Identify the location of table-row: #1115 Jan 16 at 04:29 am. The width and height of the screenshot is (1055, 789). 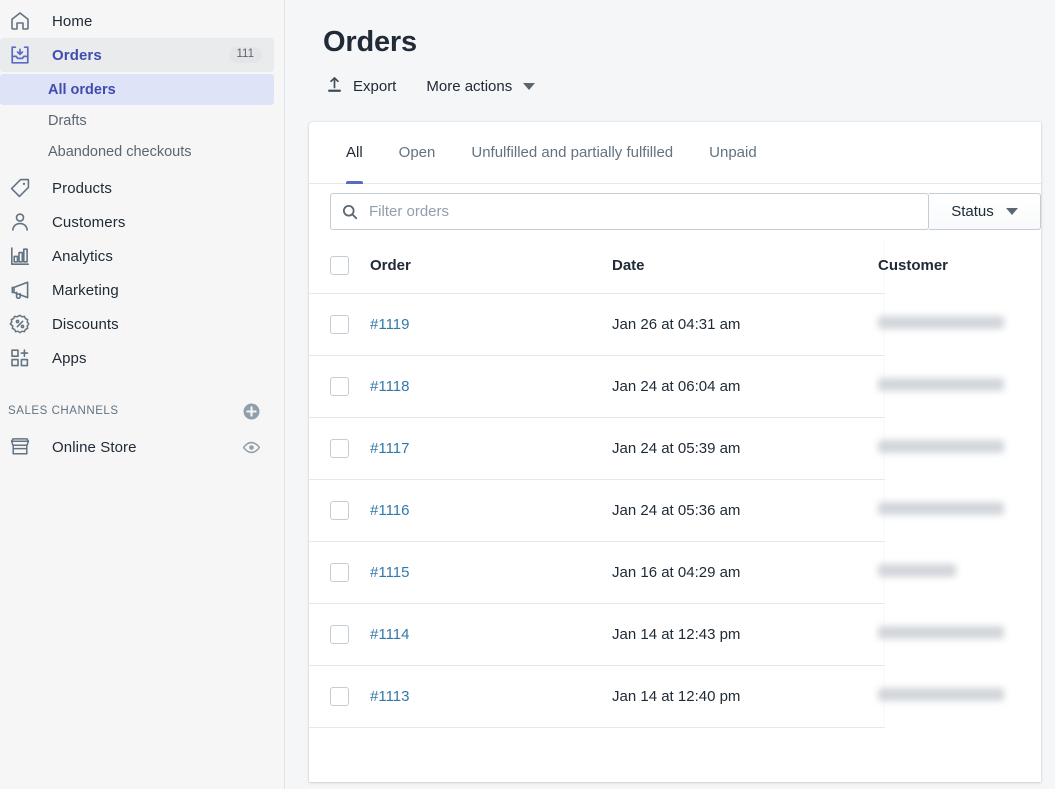
(675, 572).